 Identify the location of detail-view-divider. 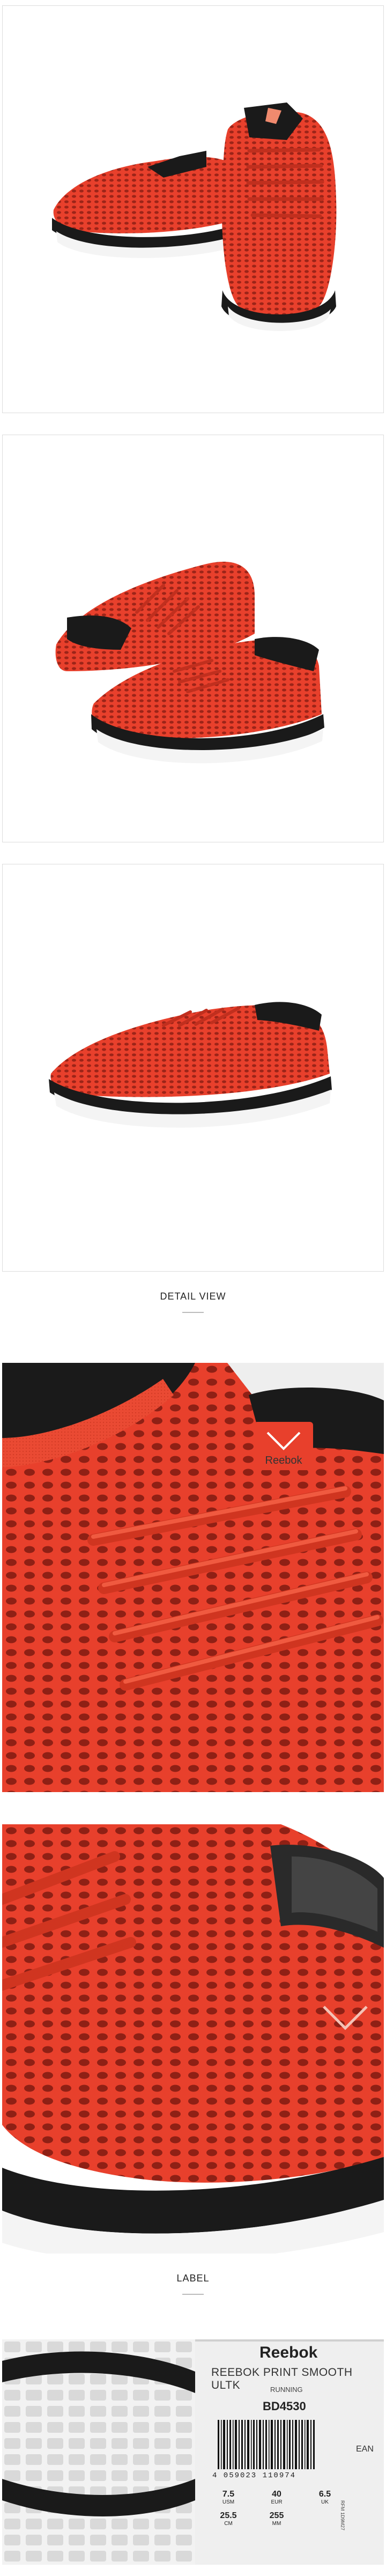
(193, 1312).